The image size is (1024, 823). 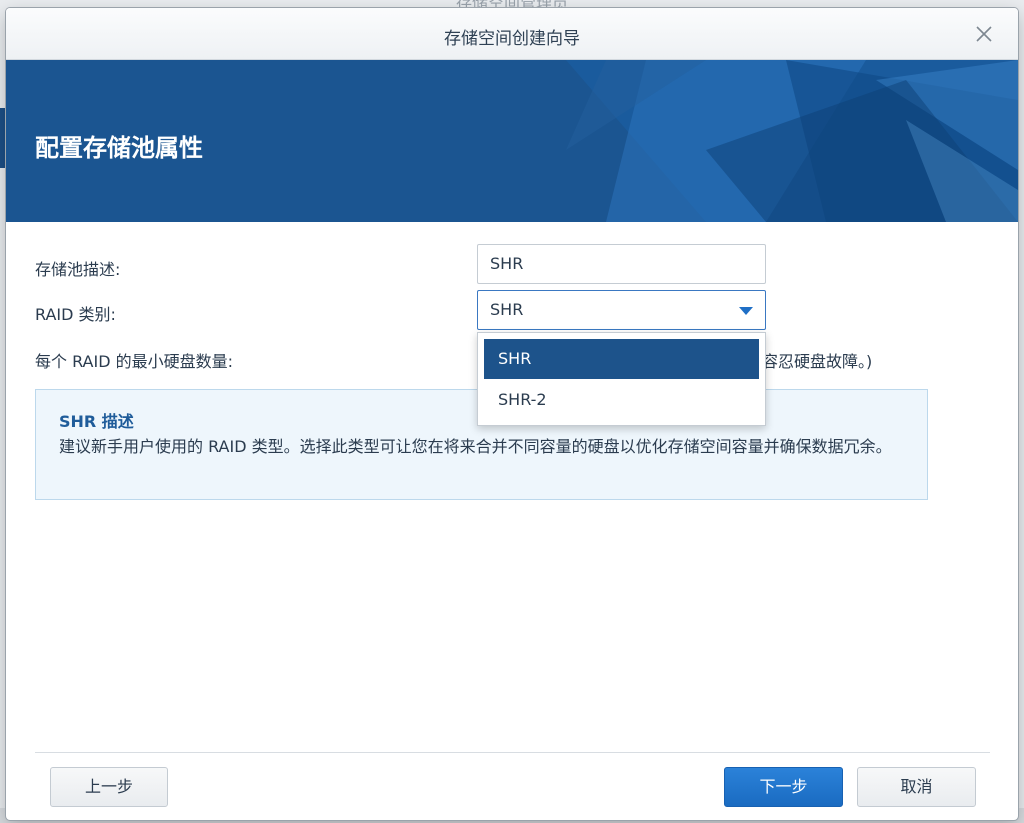 What do you see at coordinates (75, 314) in the screenshot?
I see `raid-type-label: RAID 类别:` at bounding box center [75, 314].